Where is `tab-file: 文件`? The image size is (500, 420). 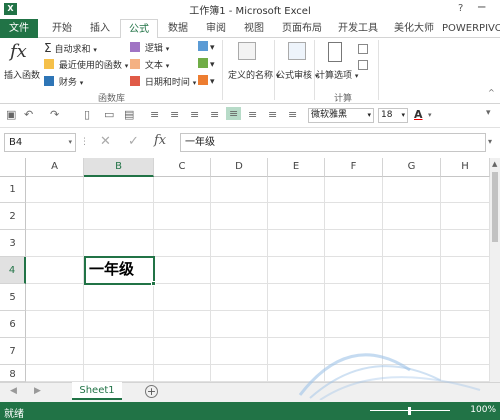
tab-file: 文件 is located at coordinates (19, 28).